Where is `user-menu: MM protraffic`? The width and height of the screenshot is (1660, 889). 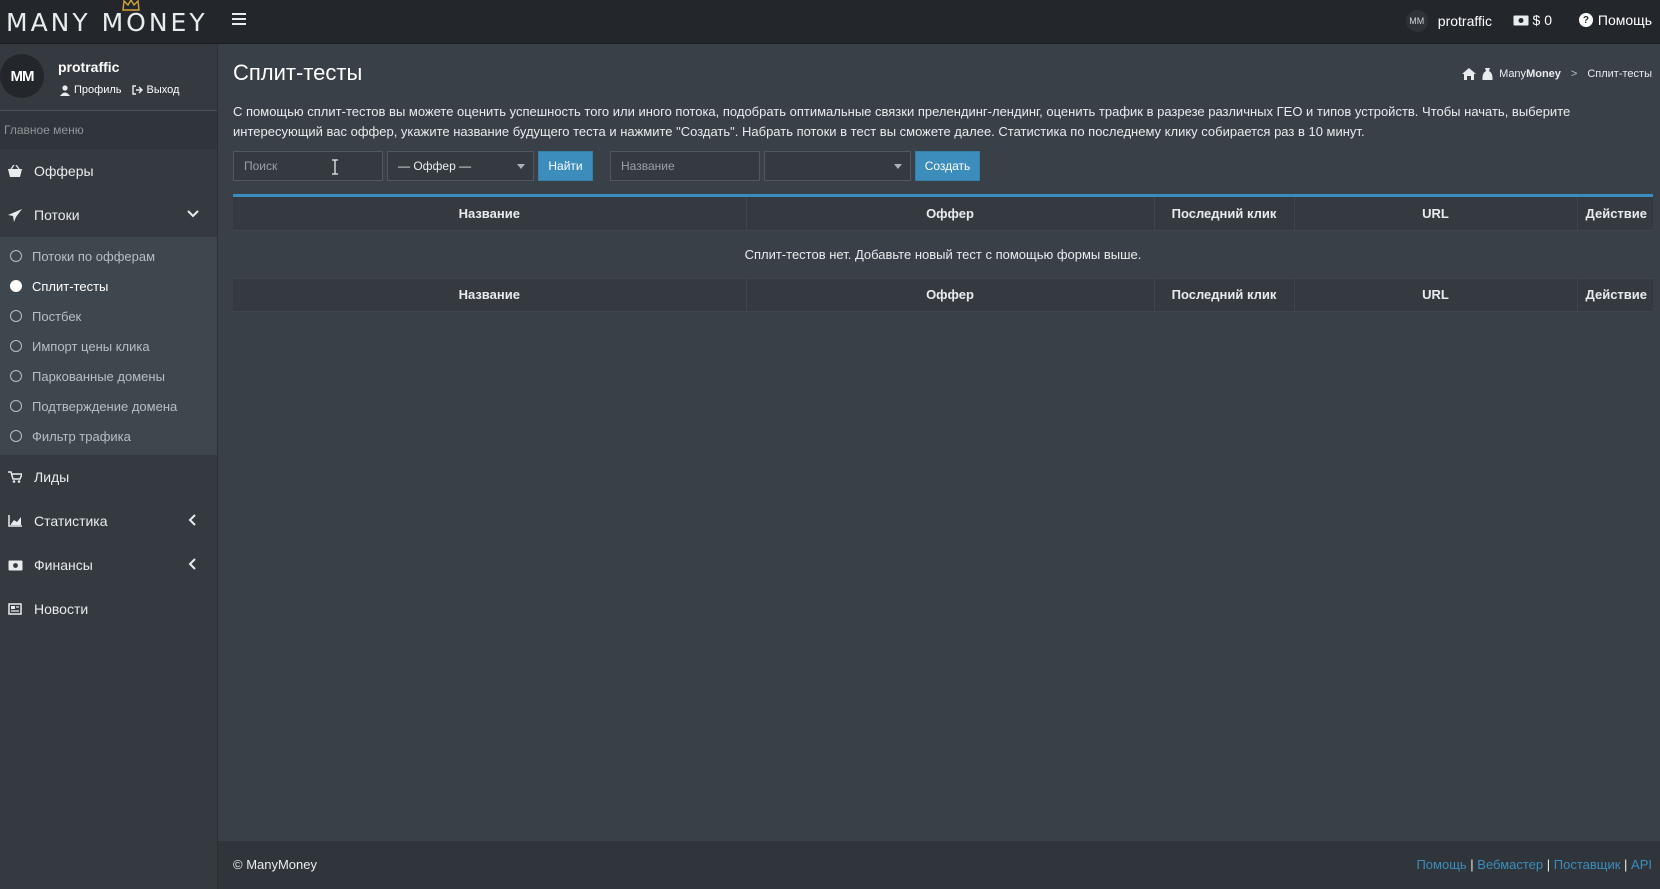 user-menu: MM protraffic is located at coordinates (1448, 21).